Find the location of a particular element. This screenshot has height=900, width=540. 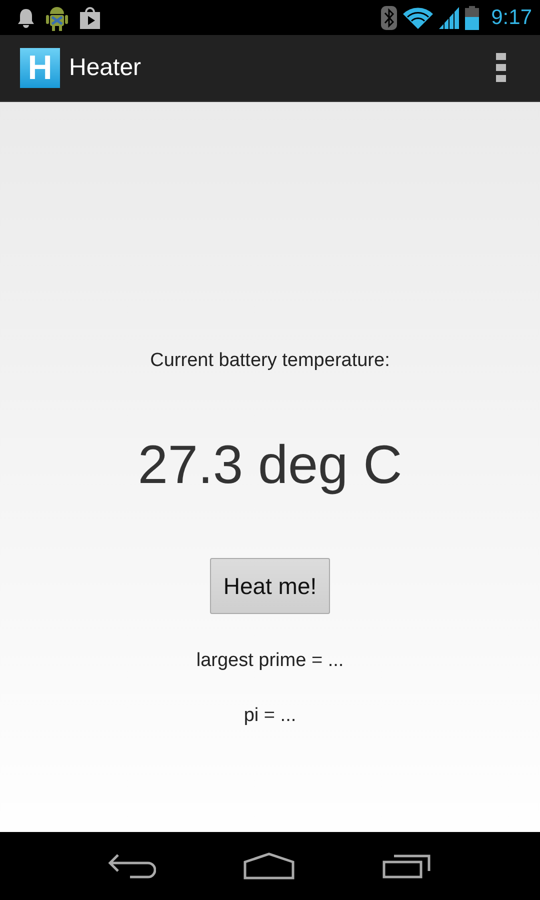

wifi-icon is located at coordinates (418, 17).